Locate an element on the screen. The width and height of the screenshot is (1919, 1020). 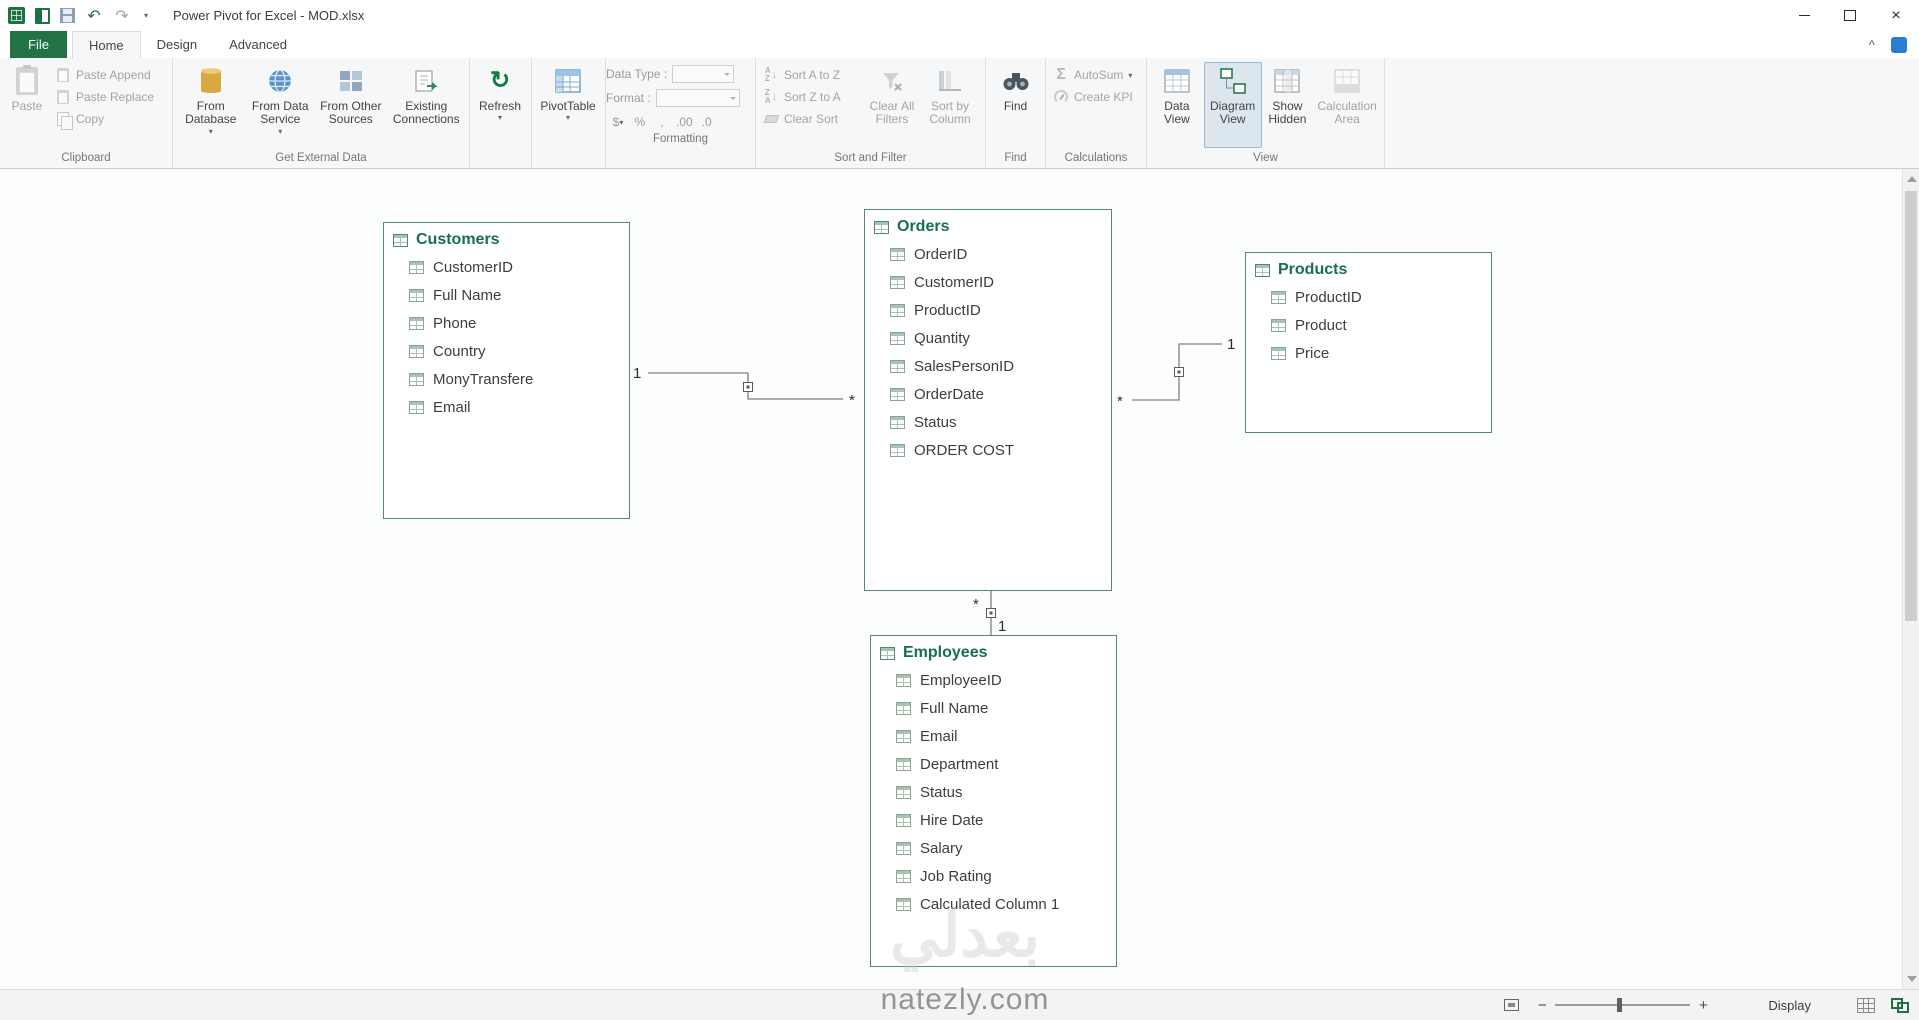
tab-advanced: Advanced is located at coordinates (258, 44).